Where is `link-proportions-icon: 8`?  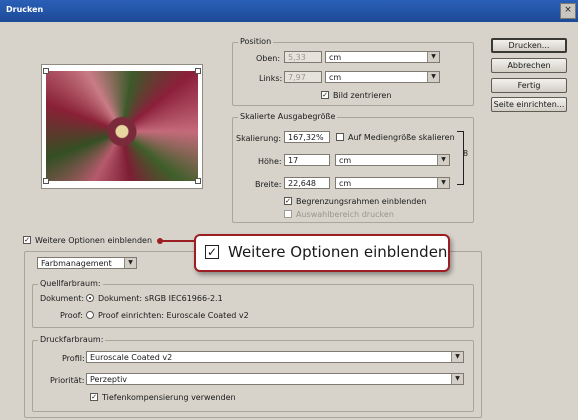
link-proportions-icon: 8 is located at coordinates (465, 157).